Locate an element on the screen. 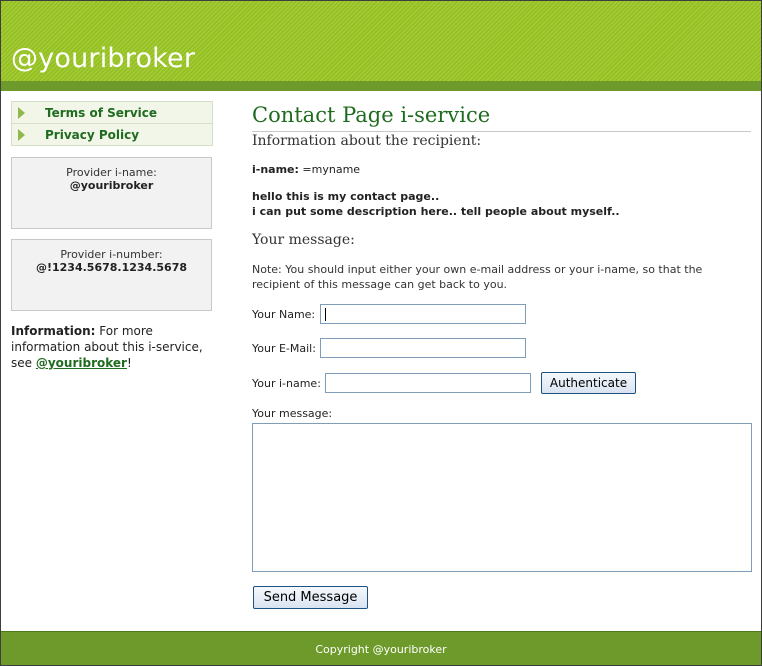 This screenshot has height=666, width=762. send-message-button: Send Message is located at coordinates (310, 597).